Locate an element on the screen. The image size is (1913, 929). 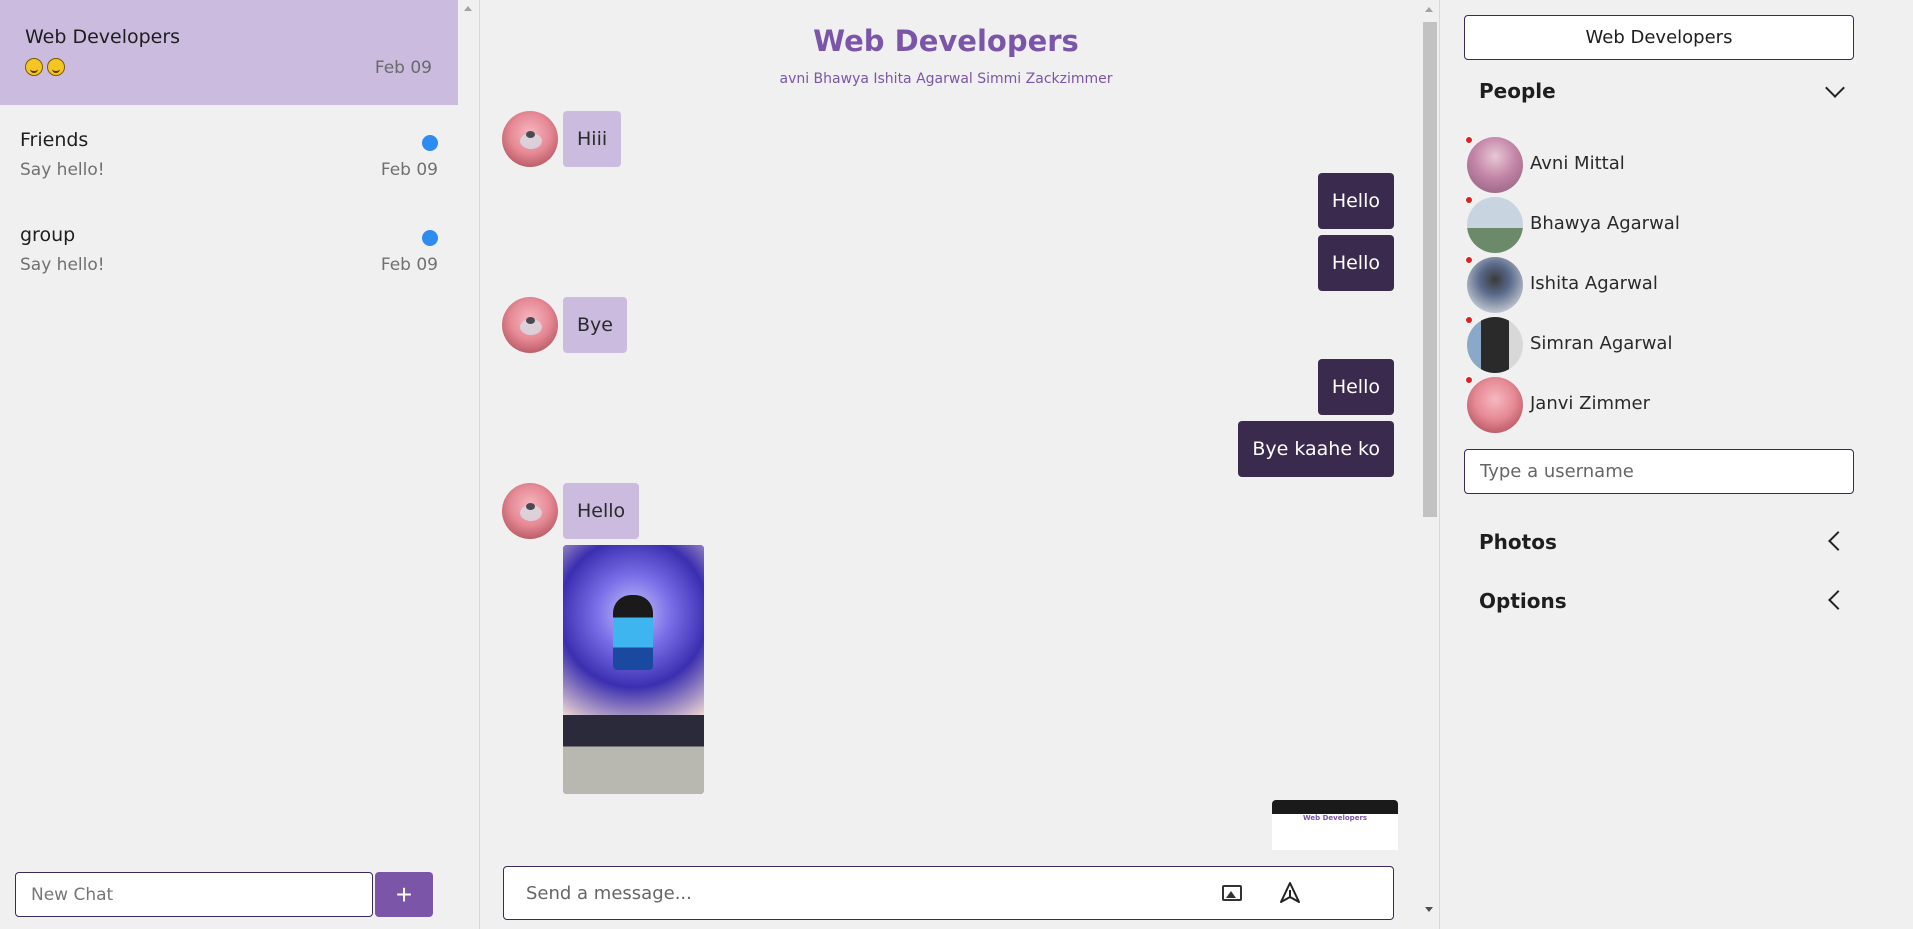
chat-item-group: group Say hello! Feb 09 is located at coordinates (229, 247).